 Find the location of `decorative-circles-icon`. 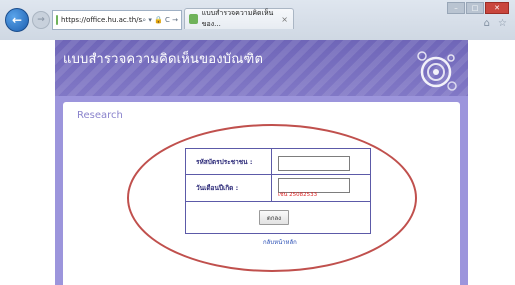

decorative-circles-icon is located at coordinates (437, 71).